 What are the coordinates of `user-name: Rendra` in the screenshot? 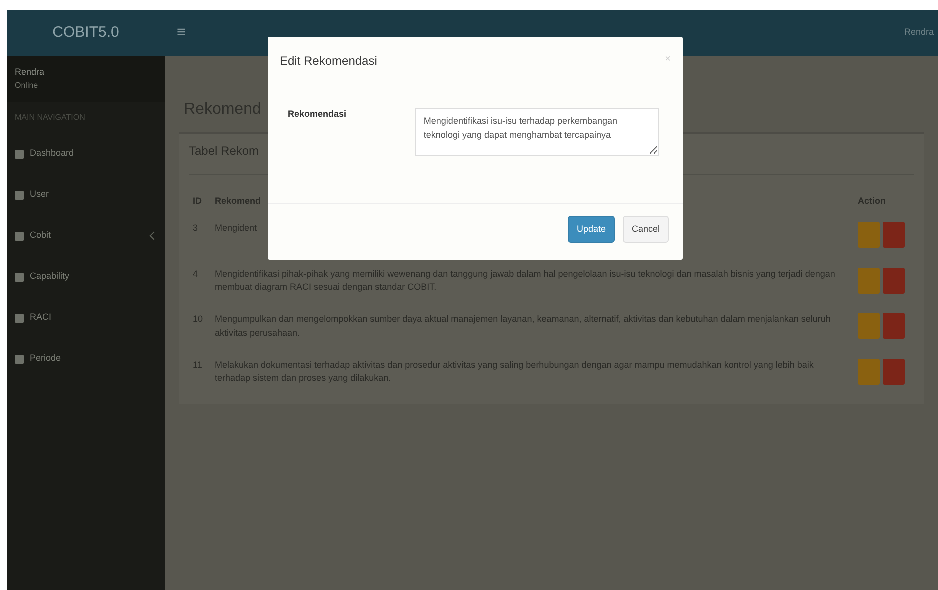 It's located at (30, 72).